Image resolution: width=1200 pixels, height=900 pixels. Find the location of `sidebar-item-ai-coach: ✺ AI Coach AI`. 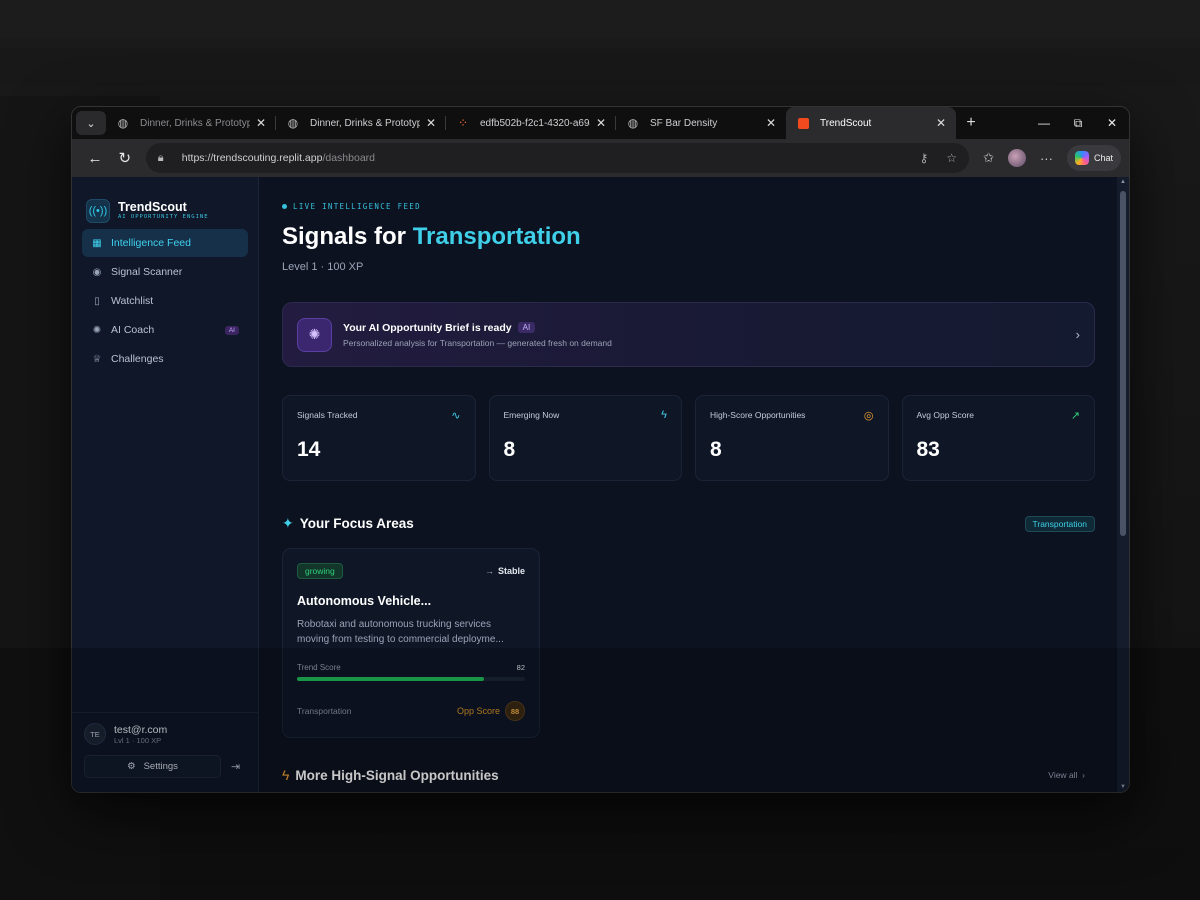

sidebar-item-ai-coach: ✺ AI Coach AI is located at coordinates (165, 330).